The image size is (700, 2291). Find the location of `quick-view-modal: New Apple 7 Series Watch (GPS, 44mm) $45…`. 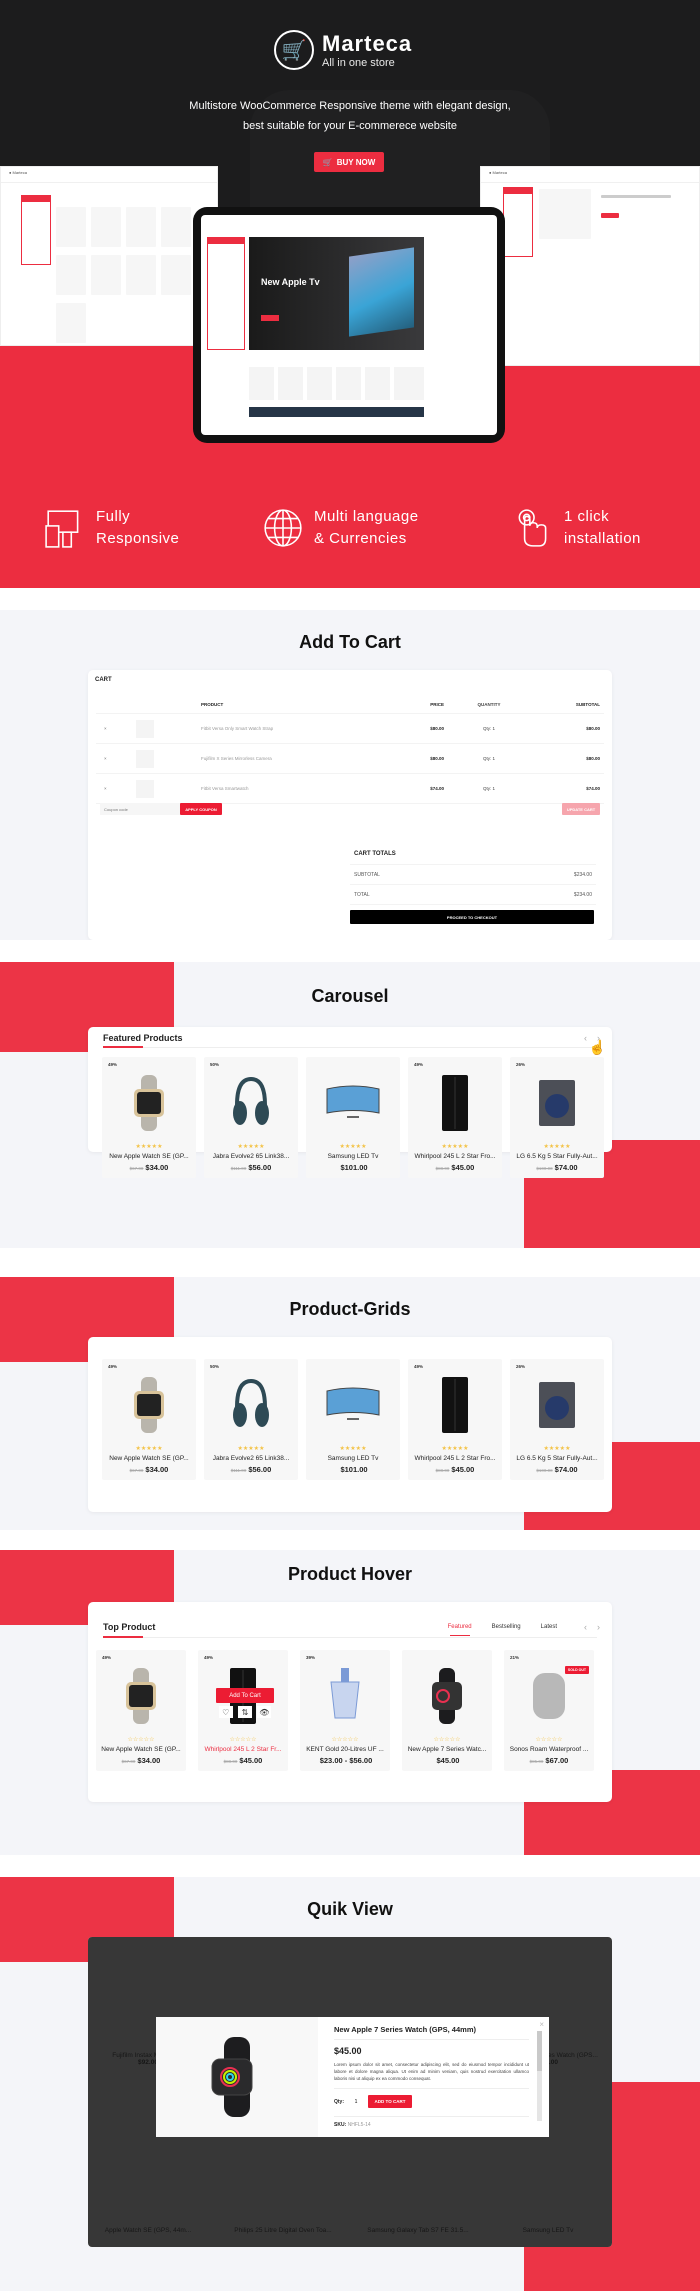

quick-view-modal: New Apple 7 Series Watch (GPS, 44mm) $45… is located at coordinates (352, 2077).